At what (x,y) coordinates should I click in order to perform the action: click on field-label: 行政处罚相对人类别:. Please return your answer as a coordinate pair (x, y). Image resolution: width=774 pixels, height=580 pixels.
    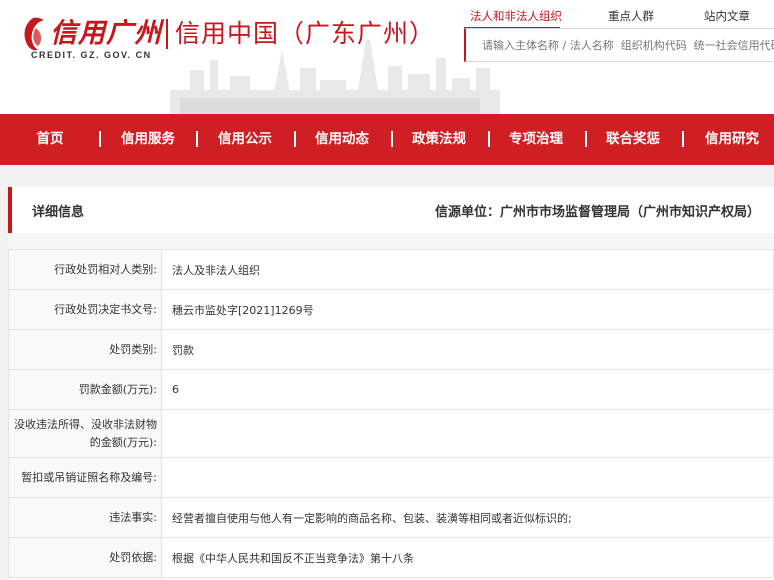
    Looking at the image, I should click on (85, 269).